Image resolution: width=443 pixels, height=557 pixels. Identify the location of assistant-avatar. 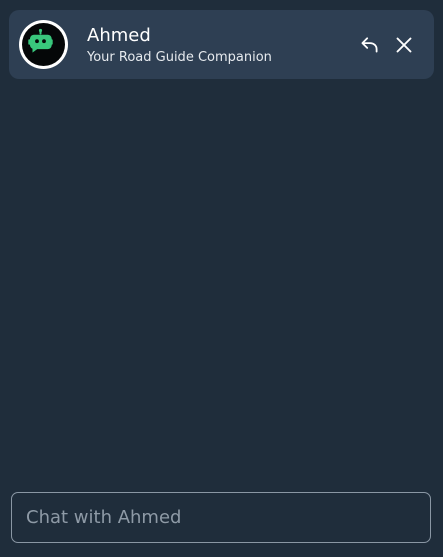
(43, 44).